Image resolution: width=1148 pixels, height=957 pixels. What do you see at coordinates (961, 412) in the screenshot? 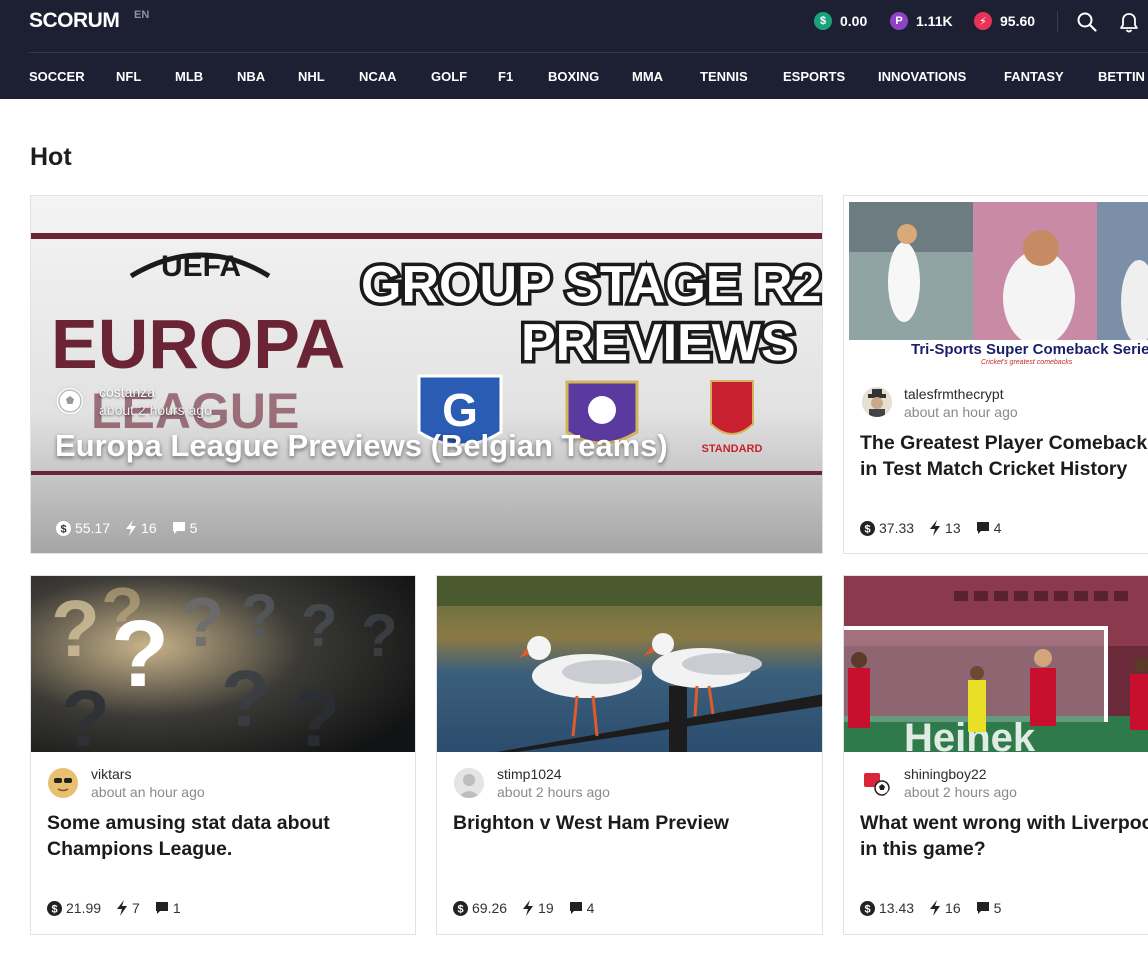
I see `post-time: about an hour ago` at bounding box center [961, 412].